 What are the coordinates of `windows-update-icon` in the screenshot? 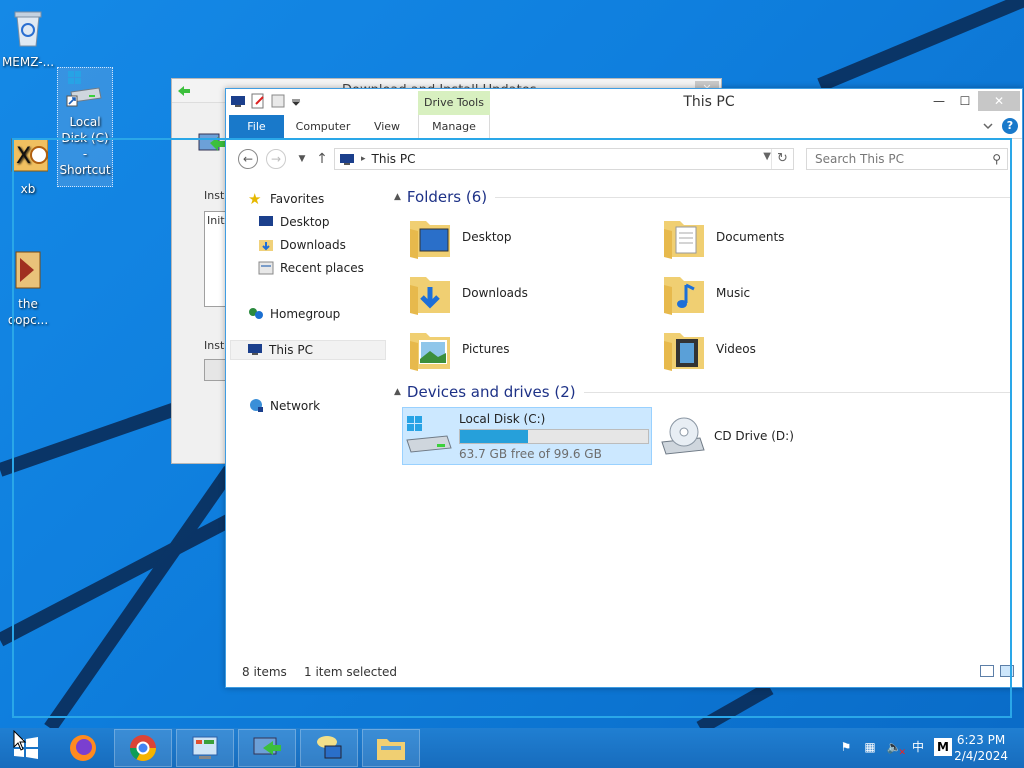 It's located at (267, 746).